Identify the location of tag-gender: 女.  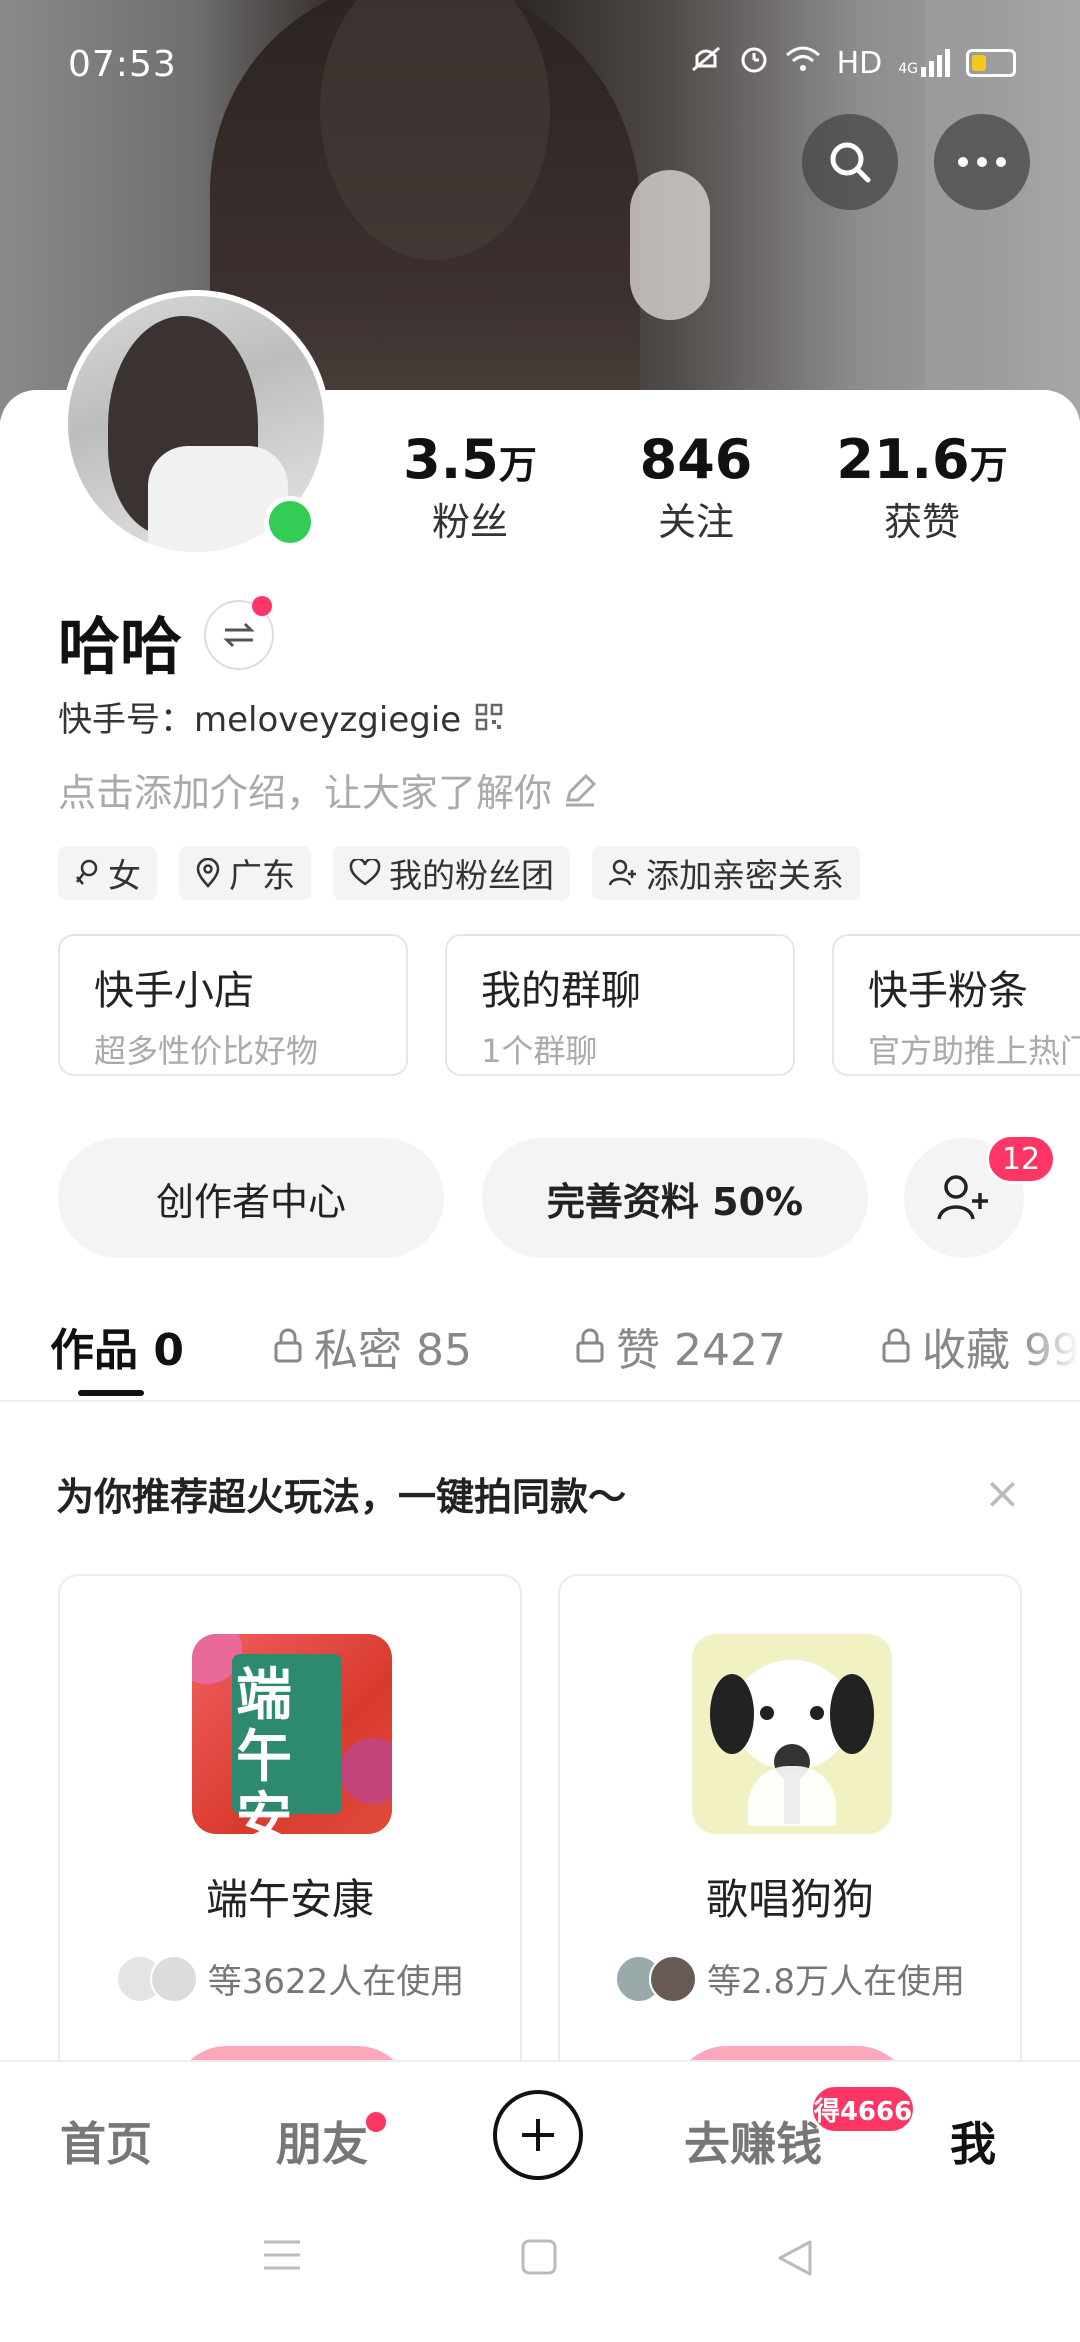
(107, 873).